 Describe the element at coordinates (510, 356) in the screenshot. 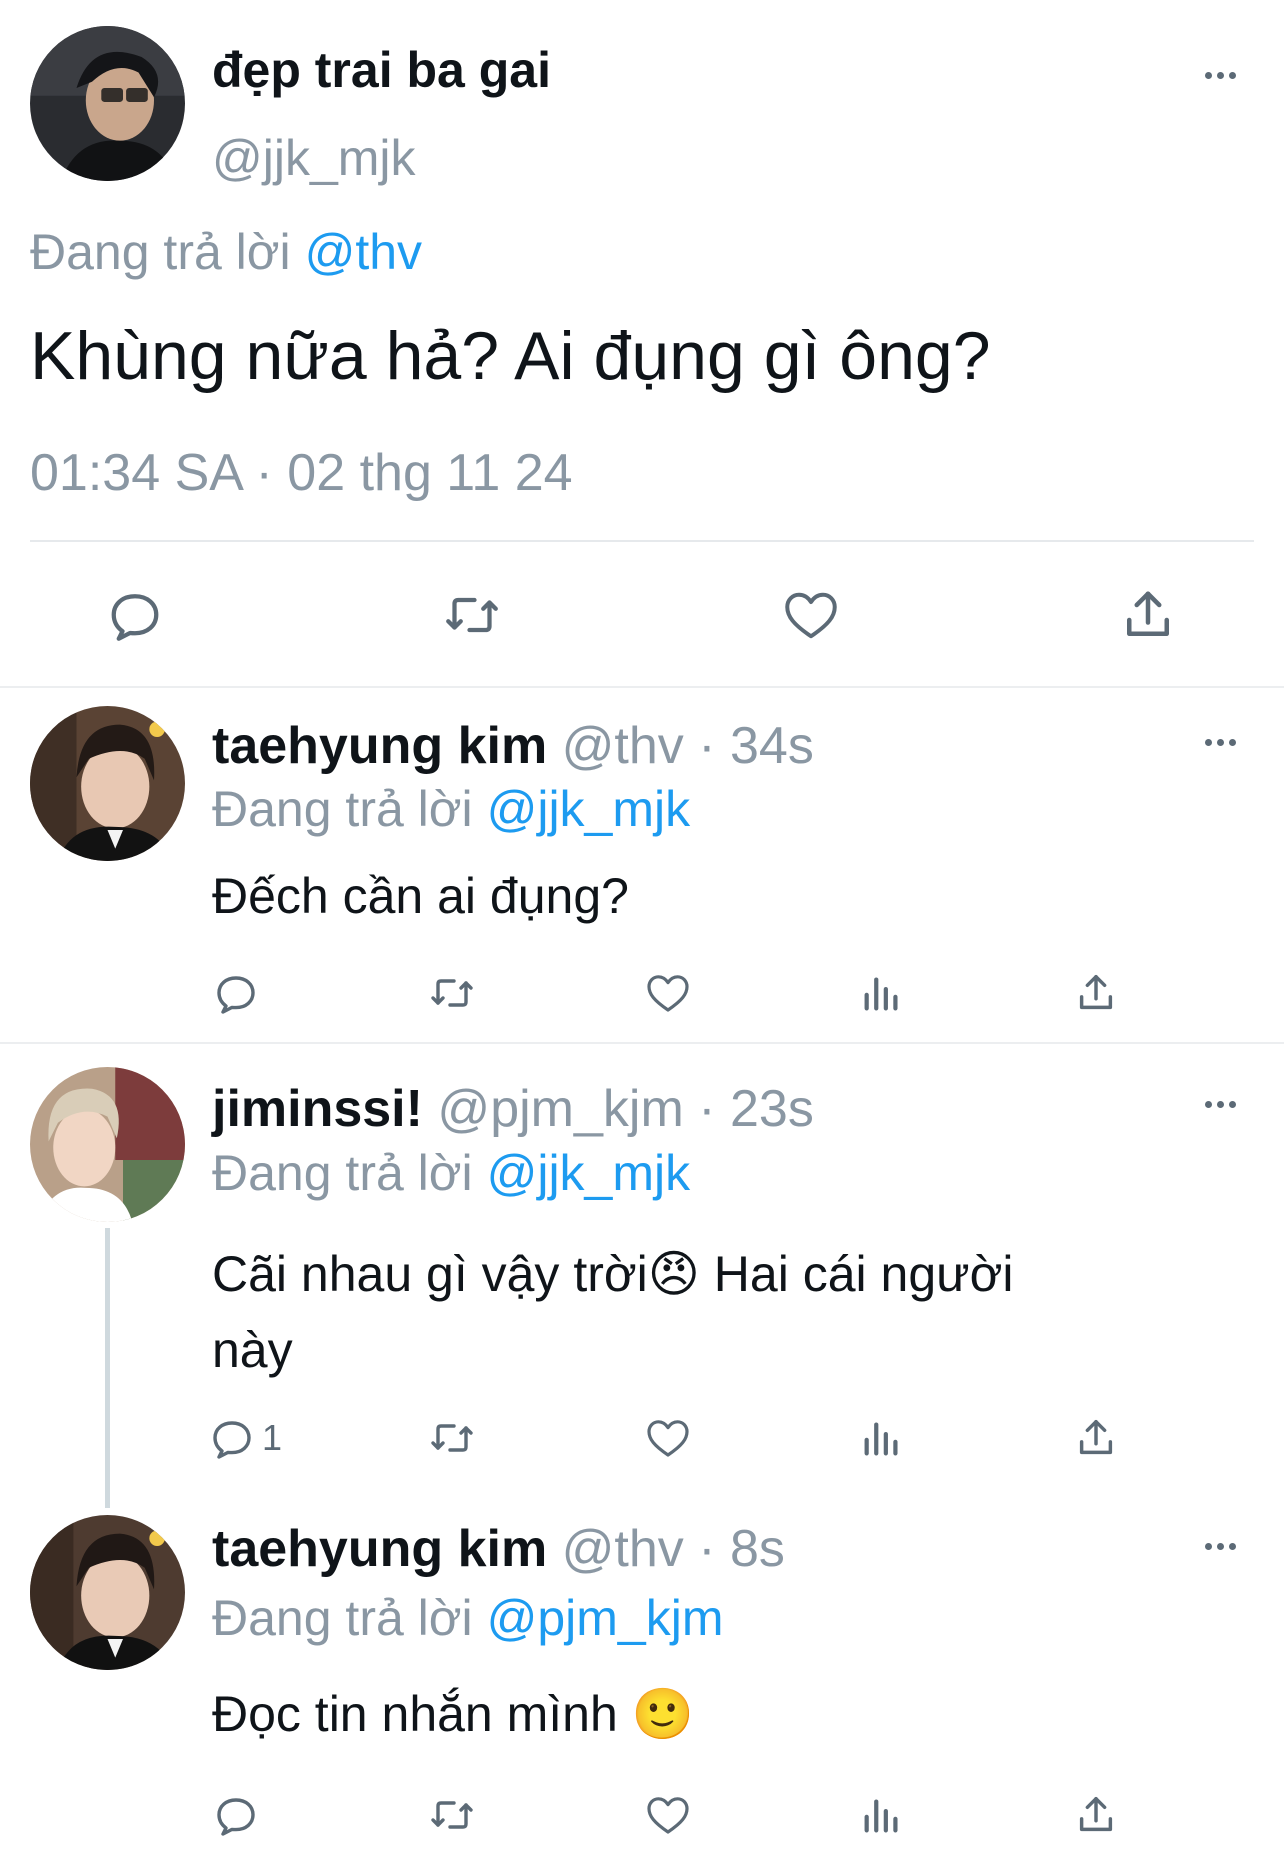

I see `tweet-text: Khùng nữa hả? Ai đụng gì ông?` at that location.